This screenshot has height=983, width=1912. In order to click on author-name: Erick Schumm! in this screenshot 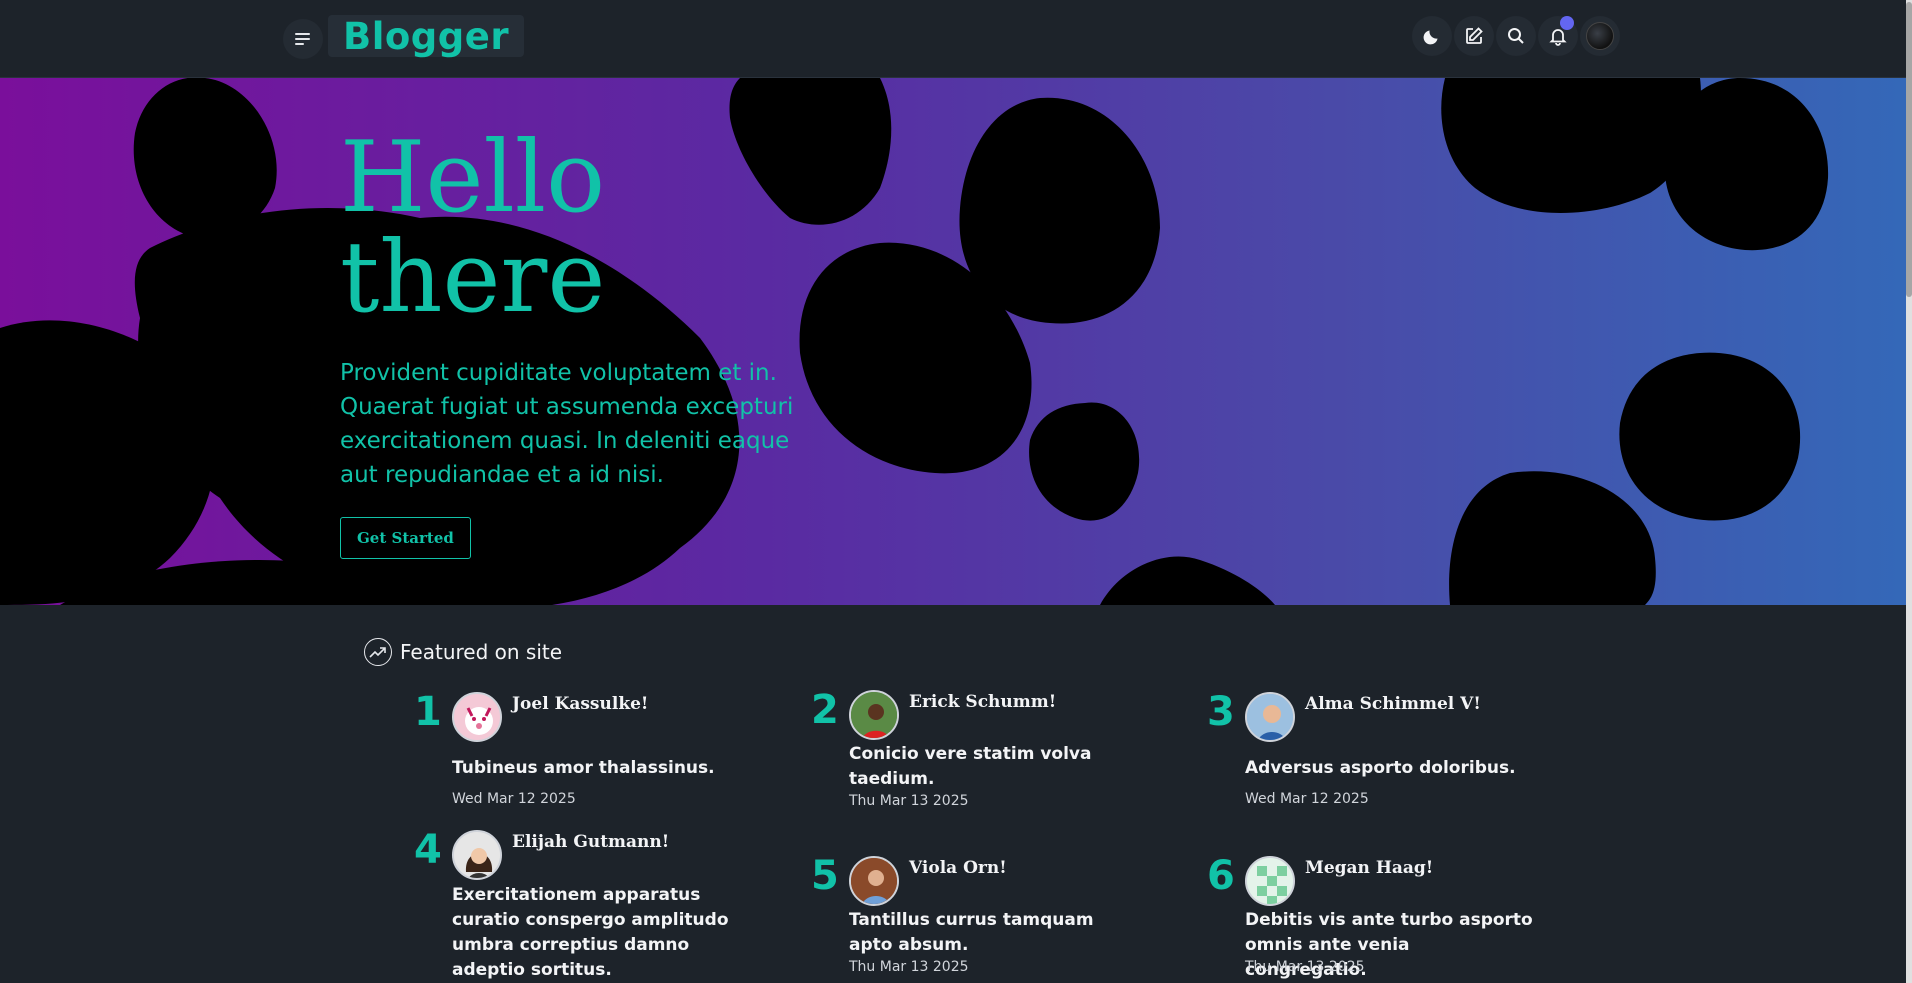, I will do `click(982, 702)`.